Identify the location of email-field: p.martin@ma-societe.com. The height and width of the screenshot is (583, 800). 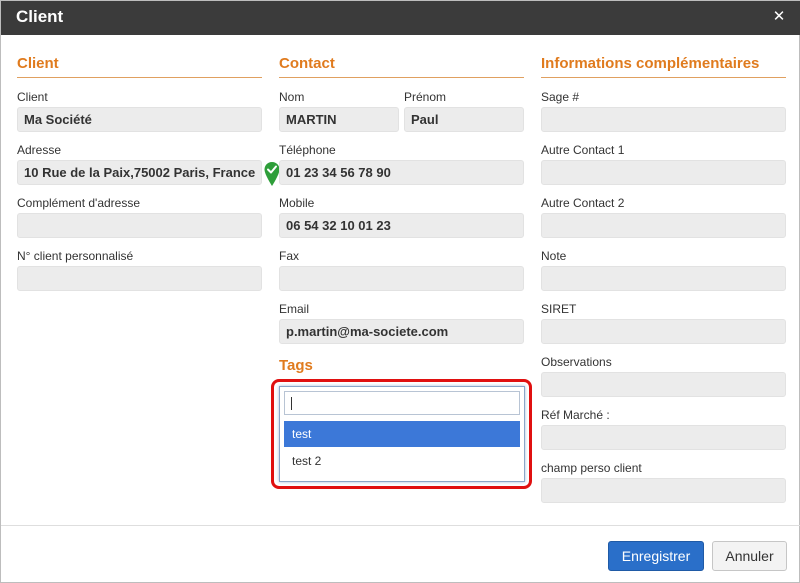
(401, 331).